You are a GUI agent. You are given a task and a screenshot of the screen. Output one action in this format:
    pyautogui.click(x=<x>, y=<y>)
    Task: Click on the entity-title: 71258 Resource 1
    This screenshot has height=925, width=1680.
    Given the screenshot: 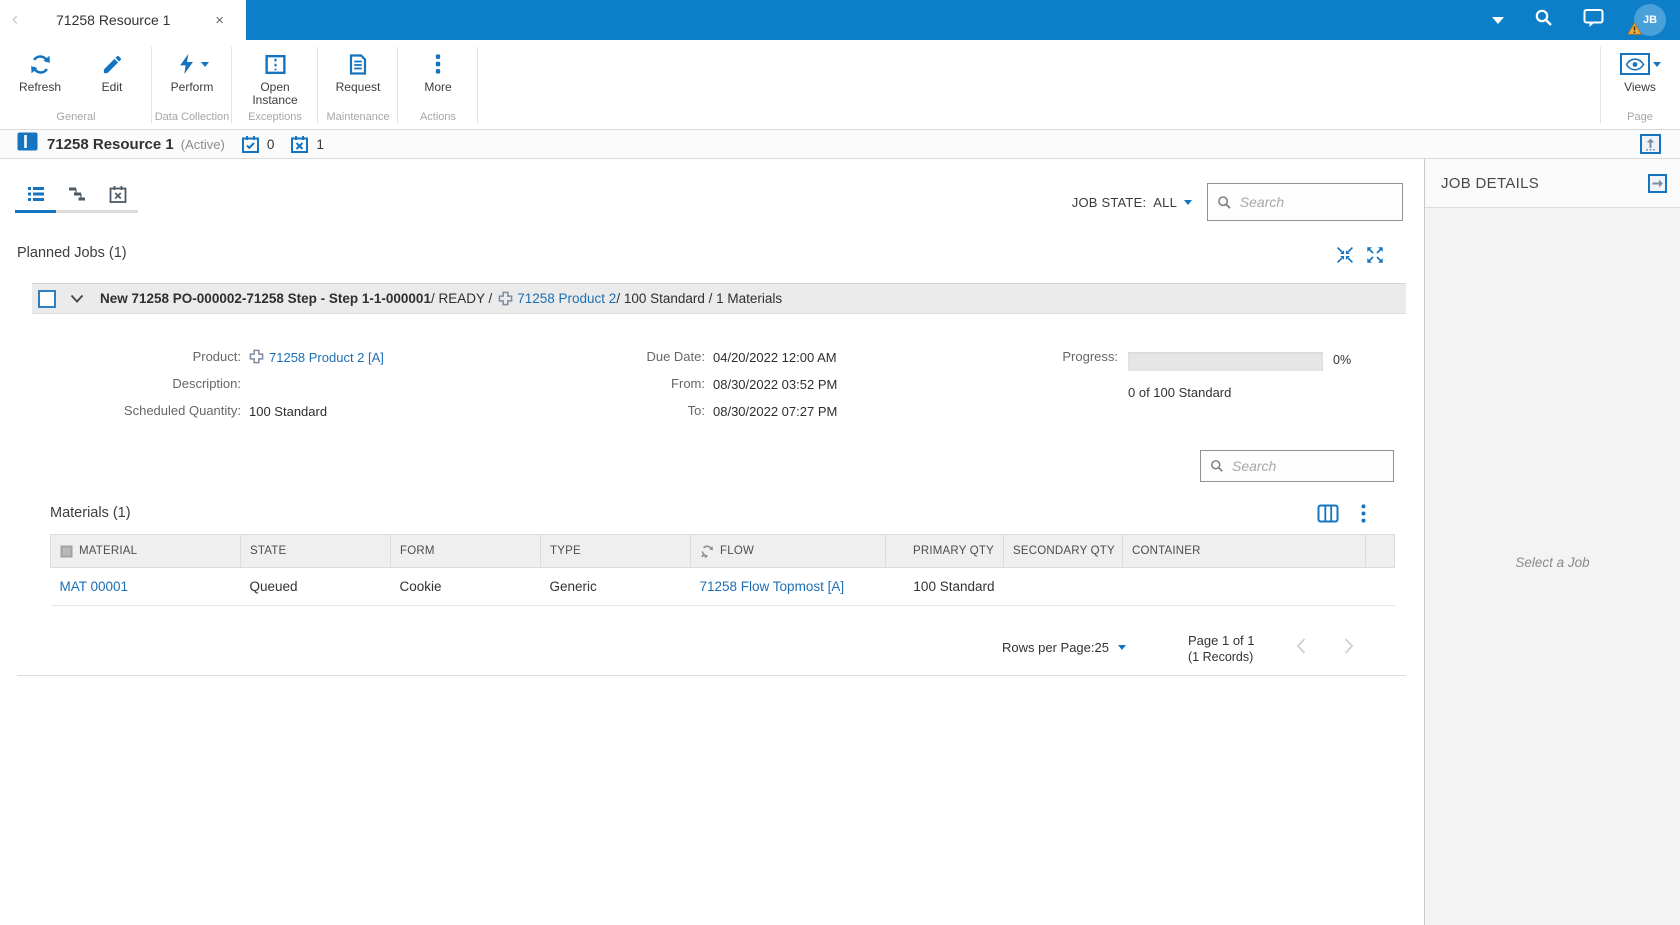 What is the action you would take?
    pyautogui.click(x=110, y=144)
    